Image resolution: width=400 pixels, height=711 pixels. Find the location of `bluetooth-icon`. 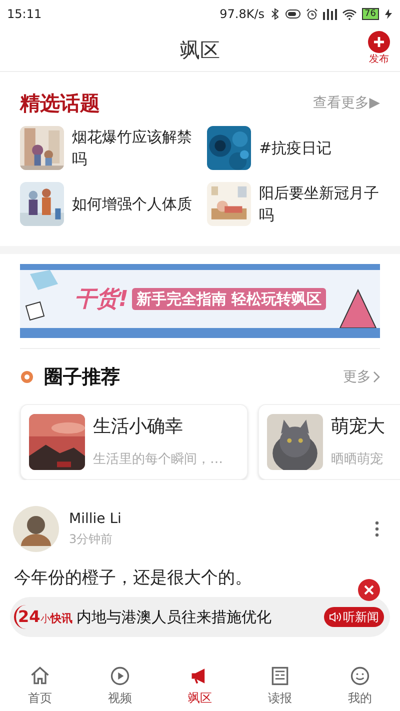

bluetooth-icon is located at coordinates (275, 14).